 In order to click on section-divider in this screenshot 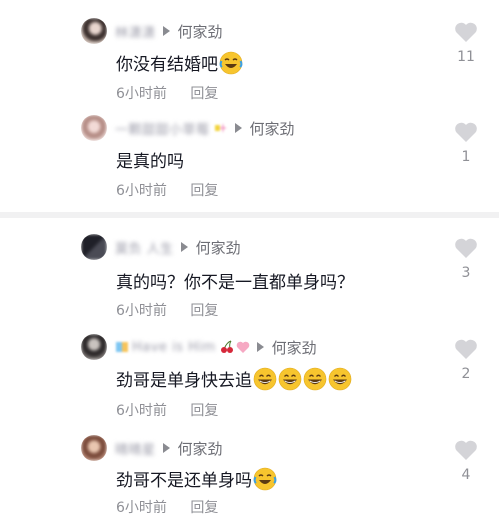, I will do `click(249, 215)`.